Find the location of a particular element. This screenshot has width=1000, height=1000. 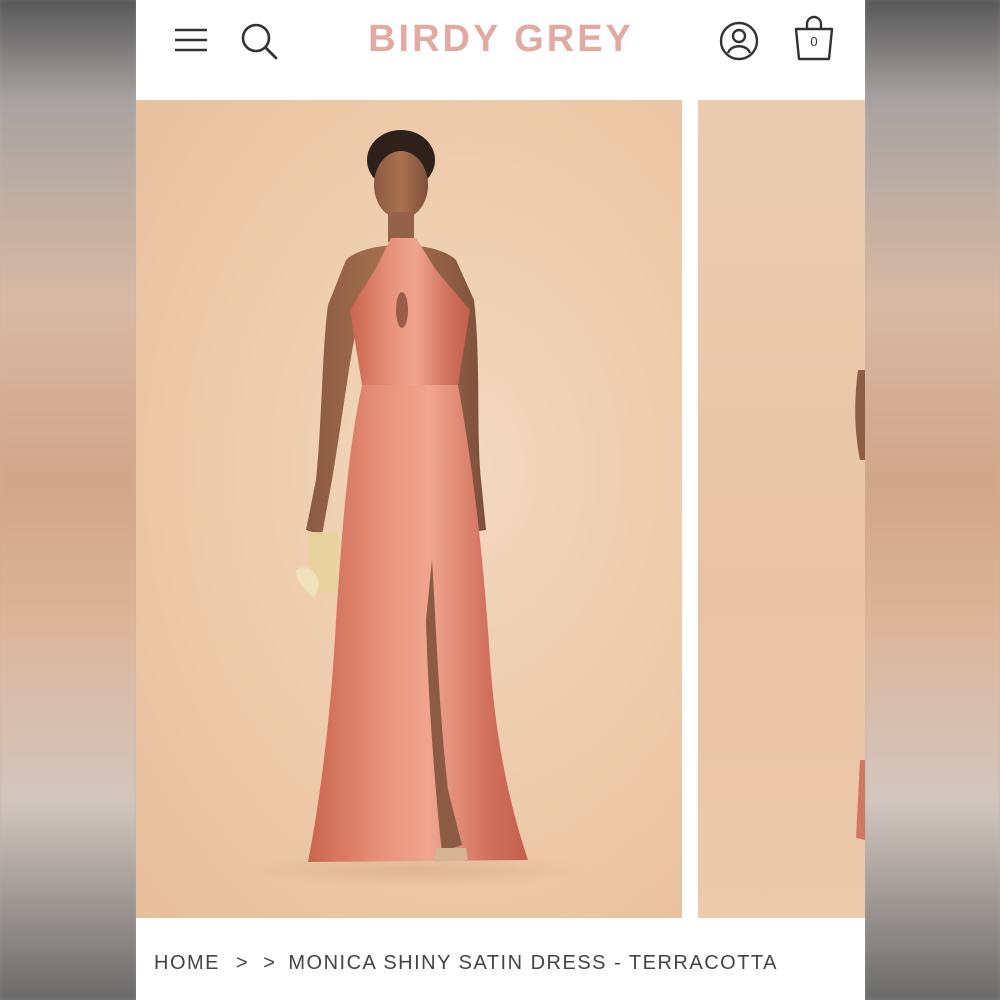

dress-model-illustration-partial is located at coordinates (860, 605).